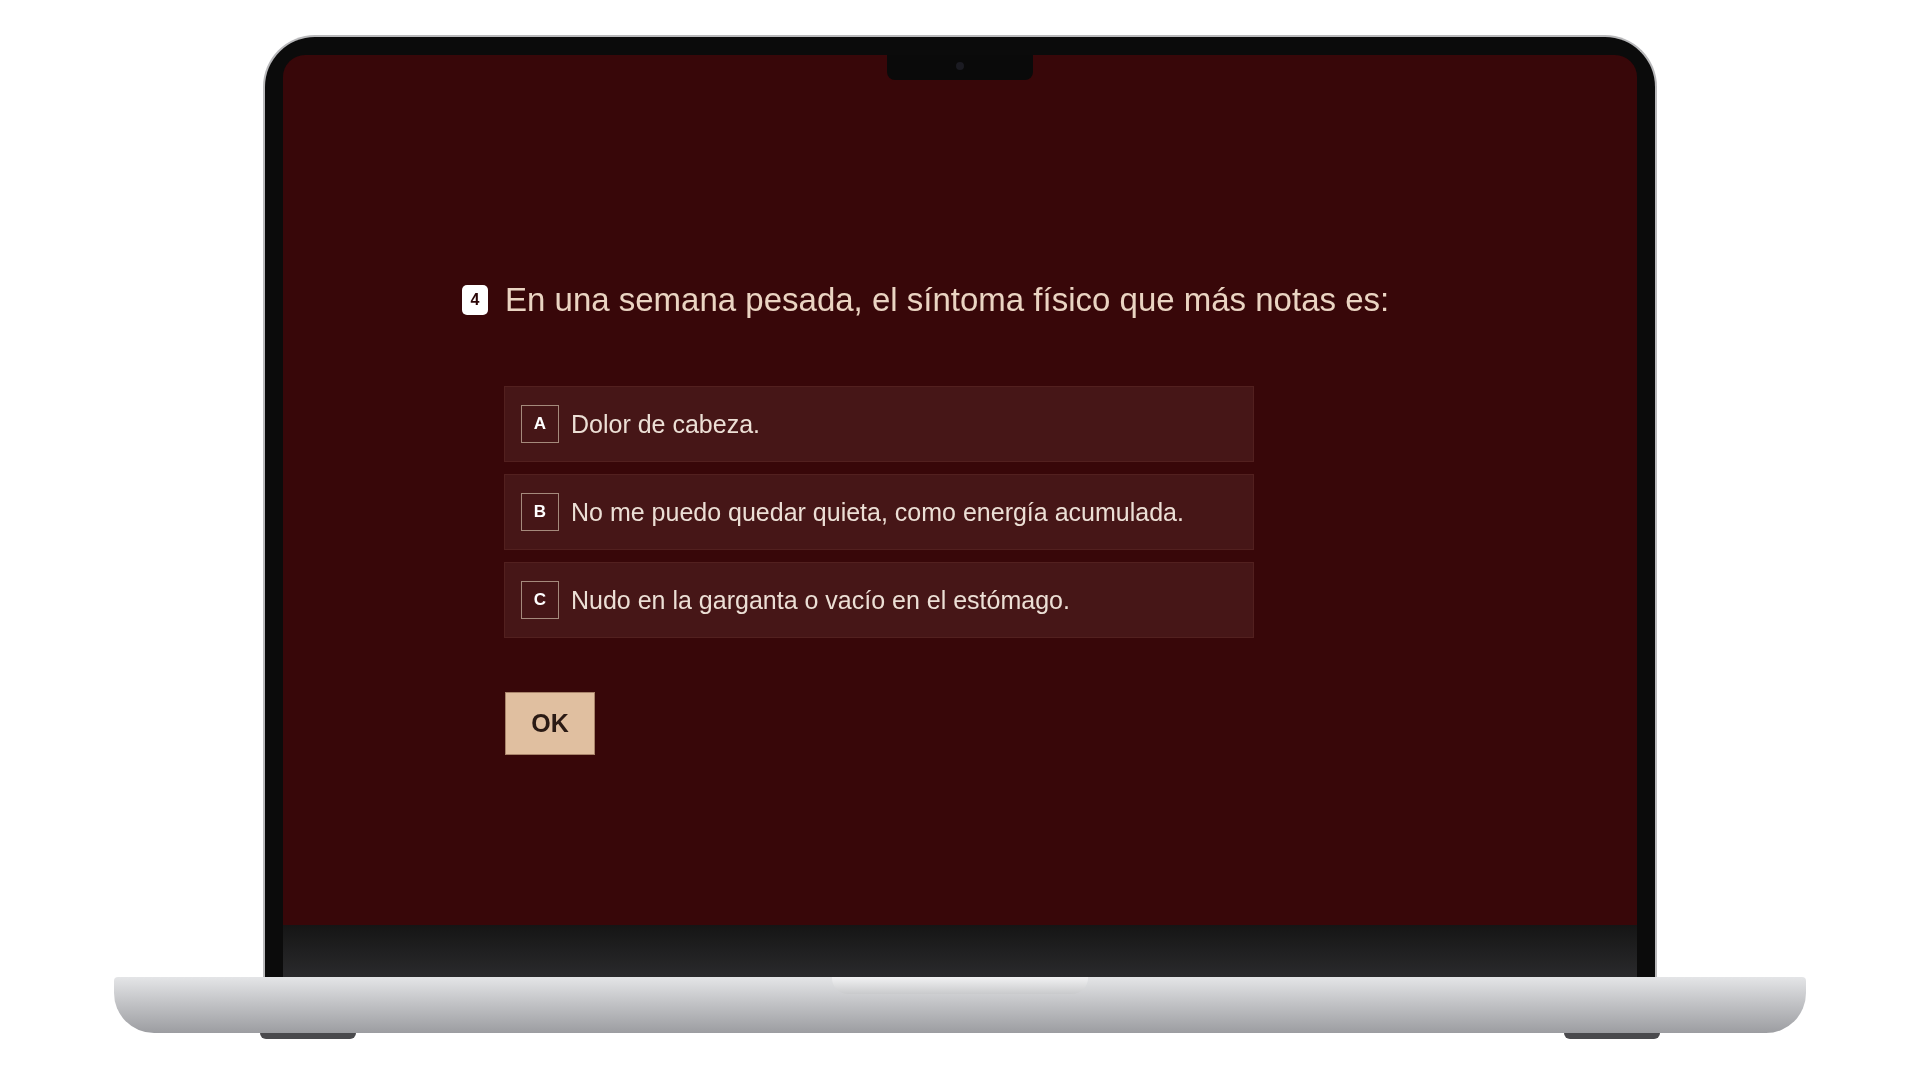 Image resolution: width=1920 pixels, height=1080 pixels. What do you see at coordinates (665, 424) in the screenshot?
I see `option-text: Dolor de cabeza.` at bounding box center [665, 424].